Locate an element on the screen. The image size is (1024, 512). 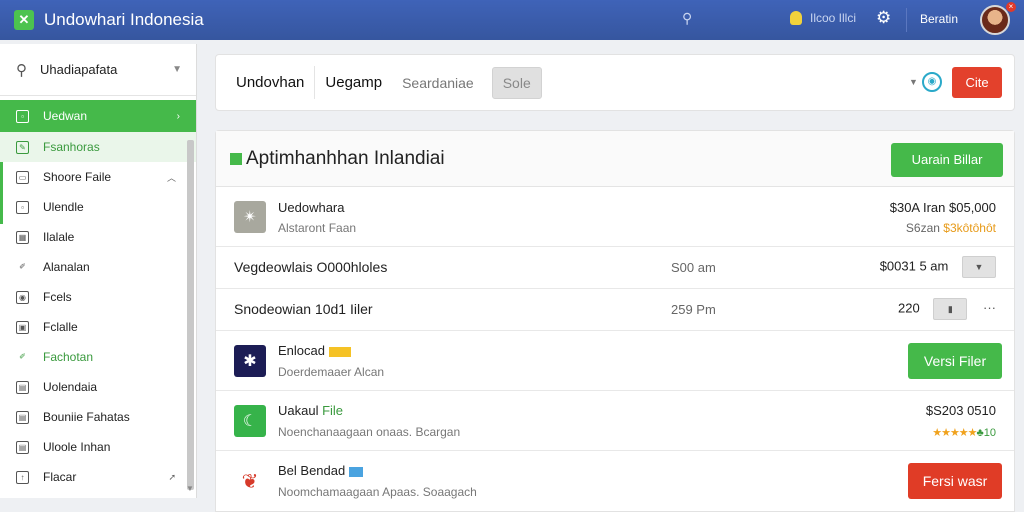
avatar is located at coordinates (995, 20).